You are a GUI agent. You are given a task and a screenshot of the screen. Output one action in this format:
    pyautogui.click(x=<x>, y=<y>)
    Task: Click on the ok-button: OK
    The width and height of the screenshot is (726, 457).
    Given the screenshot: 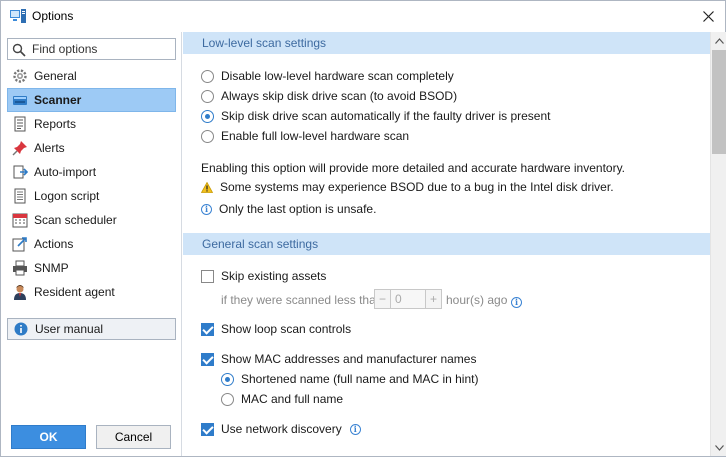 What is the action you would take?
    pyautogui.click(x=48, y=437)
    